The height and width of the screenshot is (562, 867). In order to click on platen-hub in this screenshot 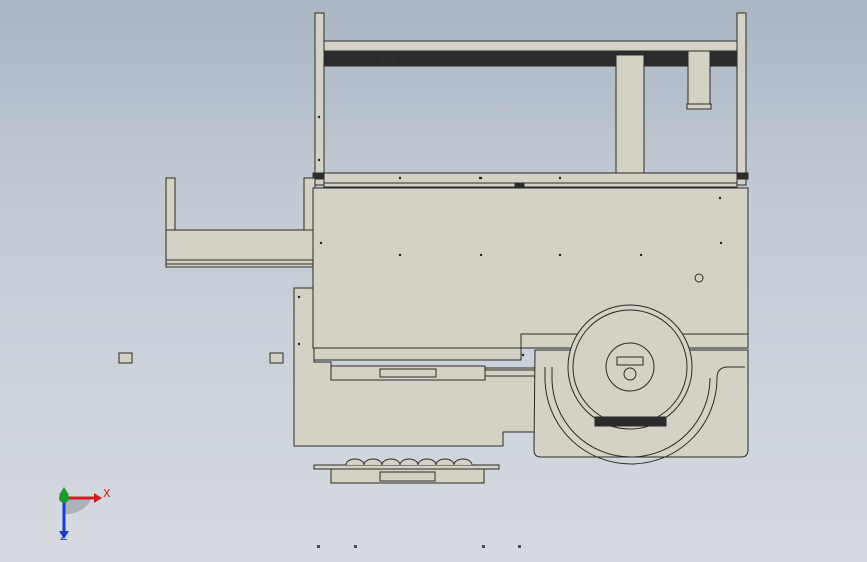, I will do `click(630, 367)`.